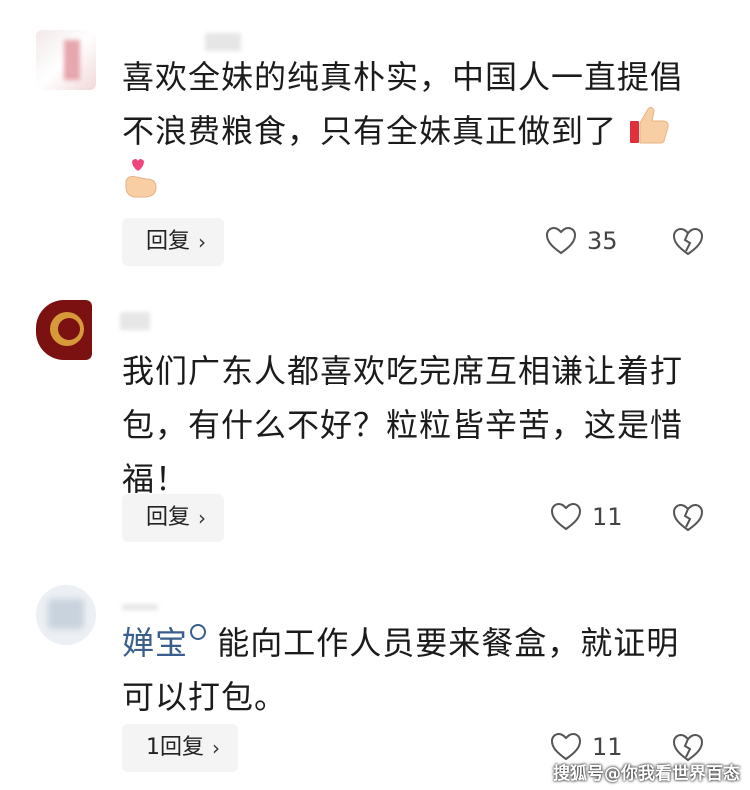 The width and height of the screenshot is (750, 790). I want to click on comment-text-content: 我们广东人都喜欢吃完席互相谦让着打包，有什么不好？粒粒皆辛苦，这是惜福！, so click(403, 425).